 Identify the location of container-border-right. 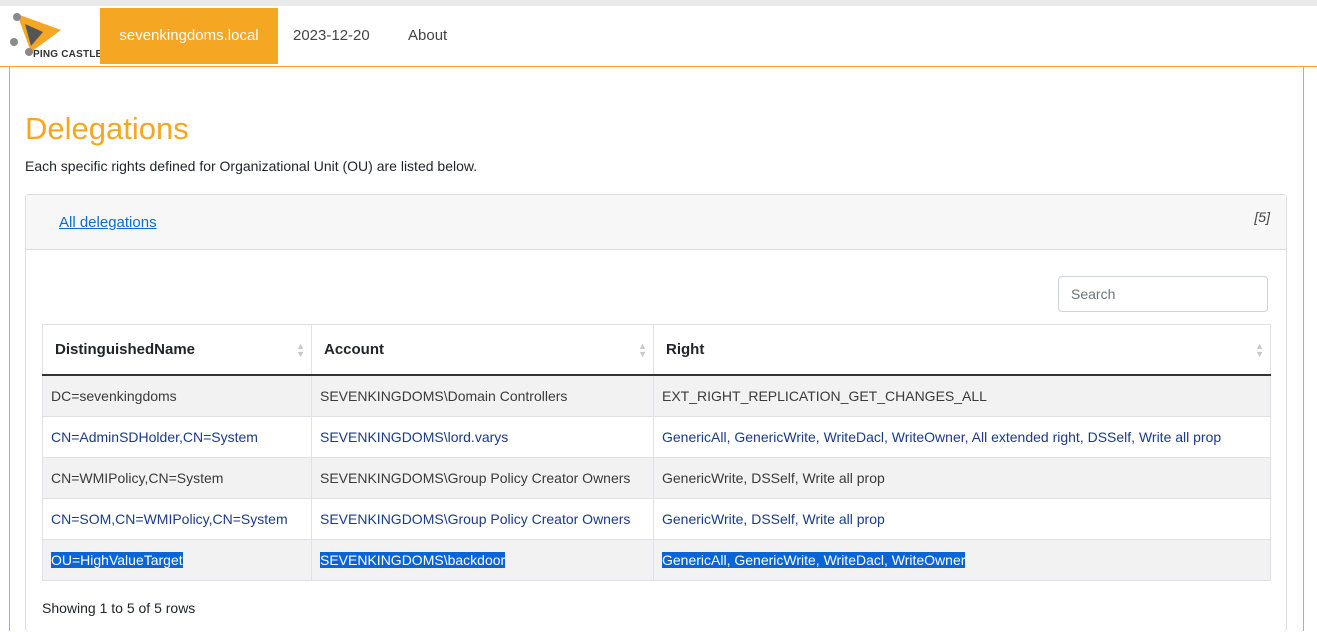
(1303, 349).